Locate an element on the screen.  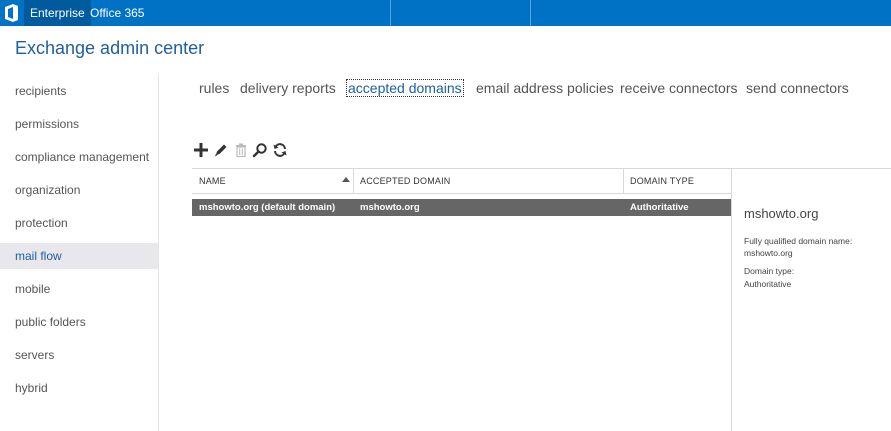
sidebar-item-public-folders: public folders is located at coordinates (79, 322).